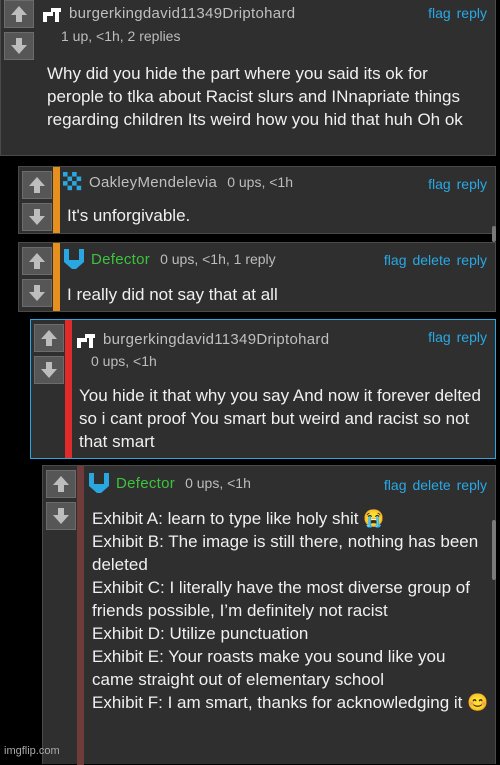 The image size is (500, 765). I want to click on scrollbar-lower, so click(494, 550).